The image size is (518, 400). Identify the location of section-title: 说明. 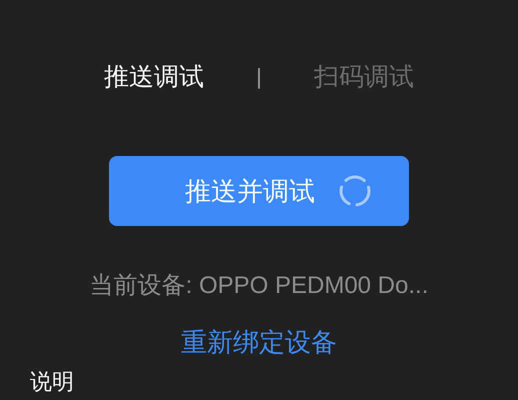
(52, 381).